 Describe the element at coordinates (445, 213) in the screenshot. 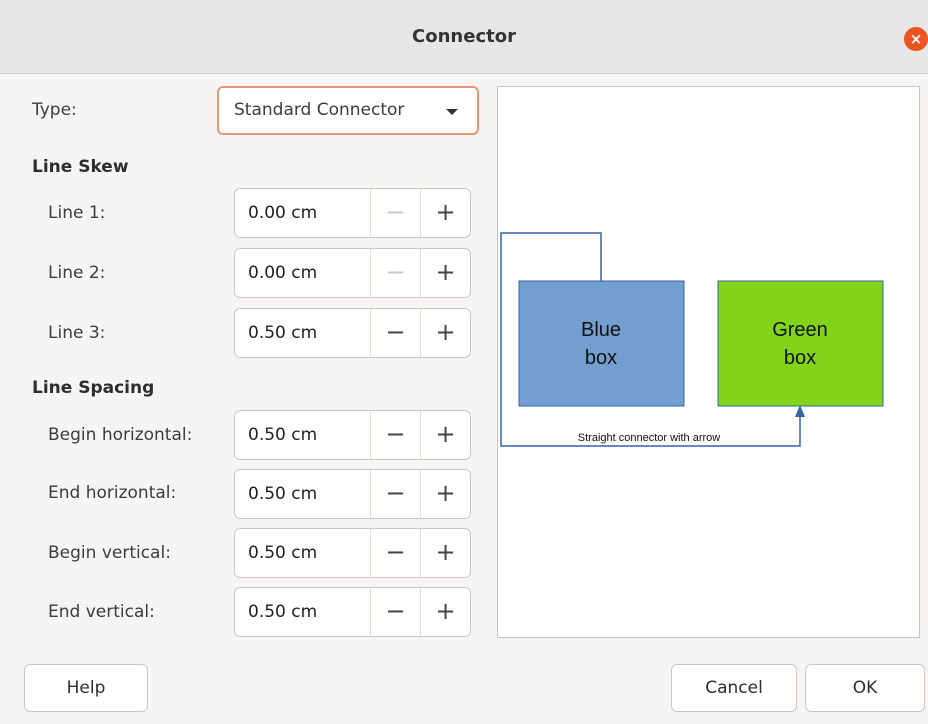

I see `line-1-increment-button: +` at that location.